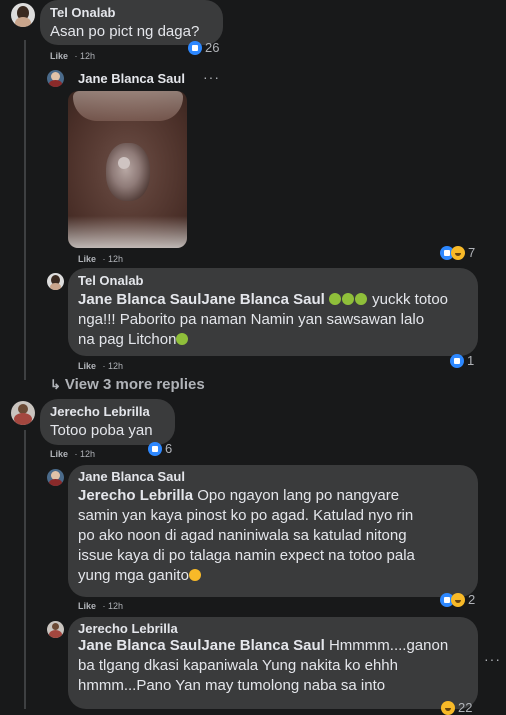 This screenshot has width=506, height=715. What do you see at coordinates (55, 384) in the screenshot?
I see `reply-arrow-icon: ↳` at bounding box center [55, 384].